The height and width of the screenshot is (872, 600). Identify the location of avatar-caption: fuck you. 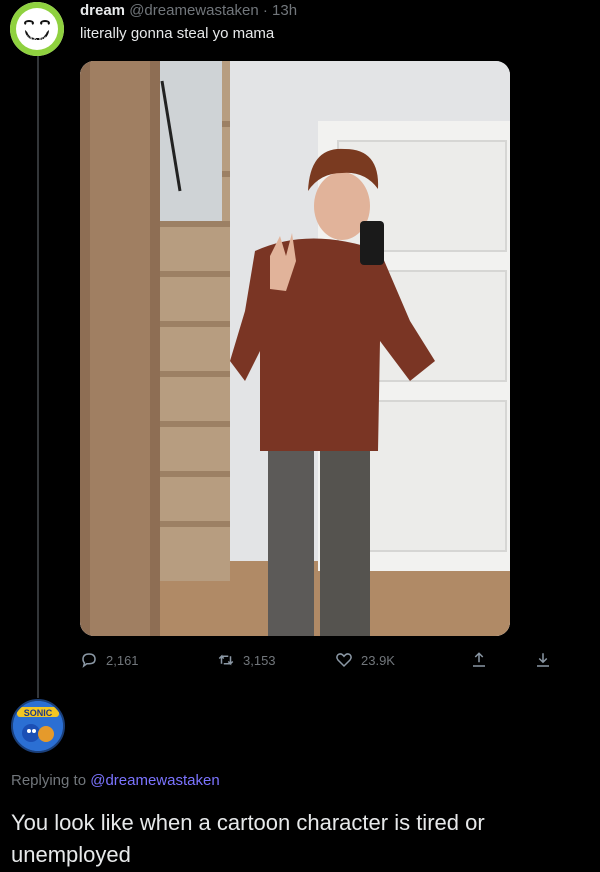
(37, 39).